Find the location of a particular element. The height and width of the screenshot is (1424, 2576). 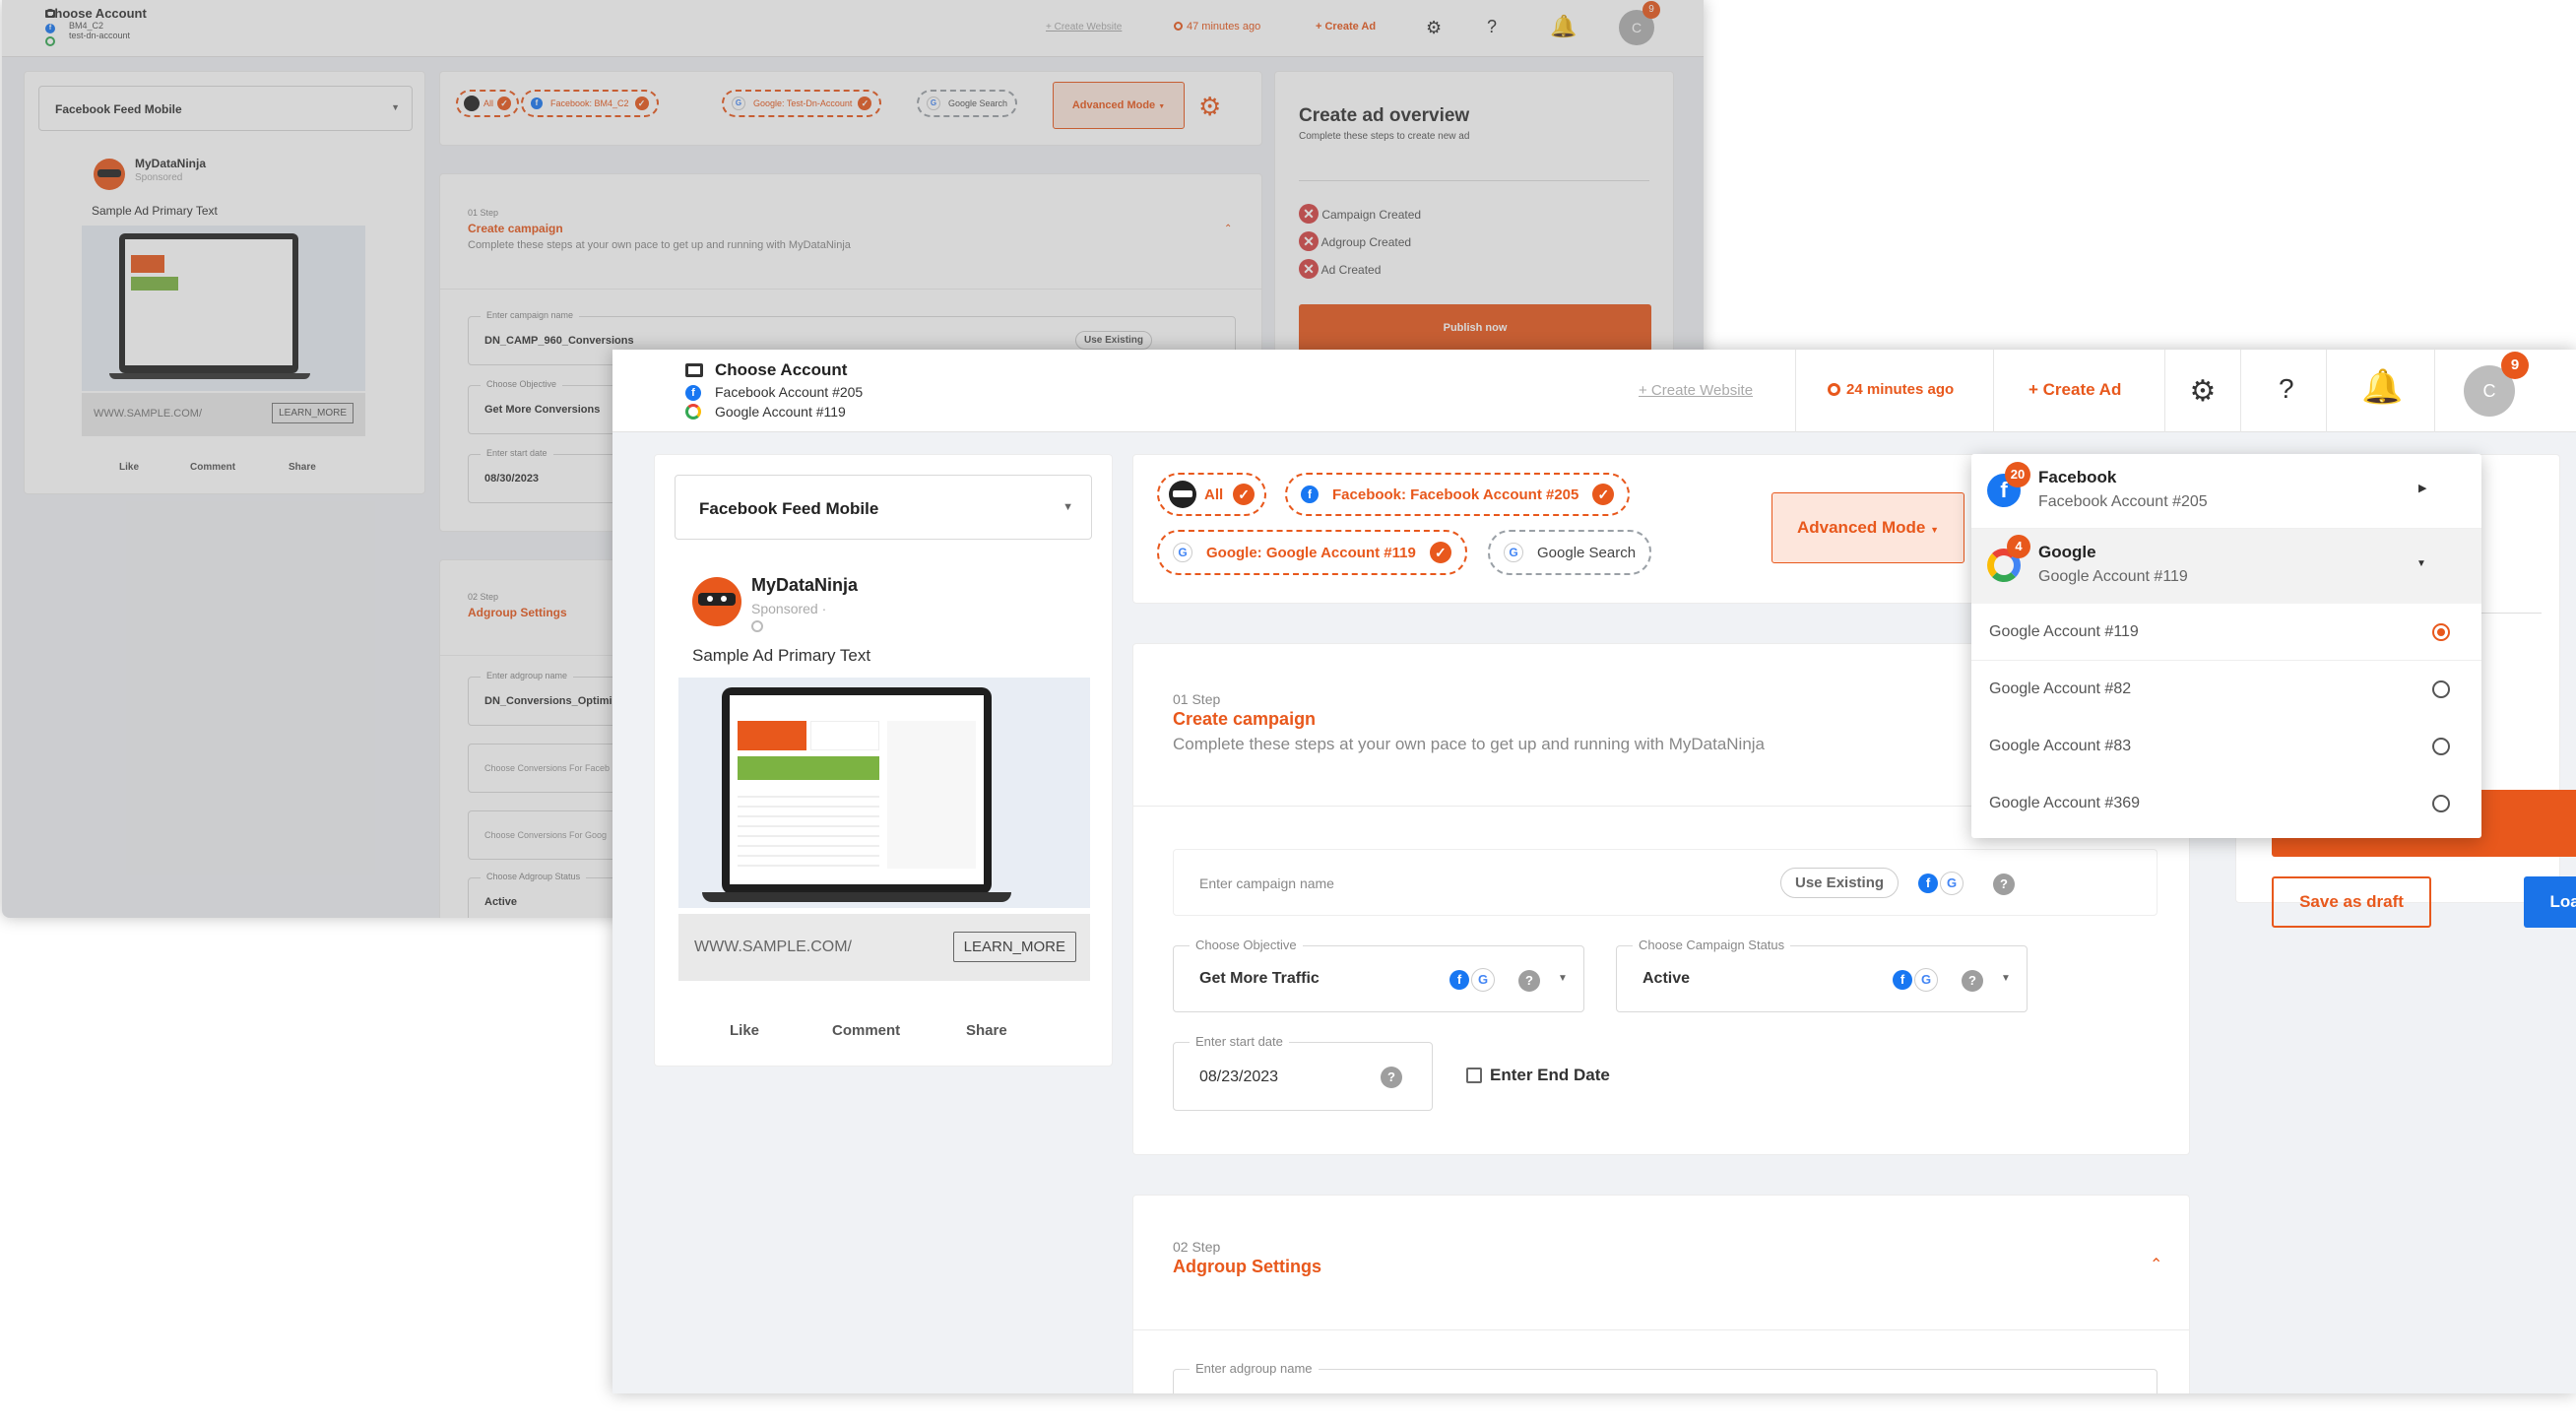

sitemap-icon is located at coordinates (694, 370).